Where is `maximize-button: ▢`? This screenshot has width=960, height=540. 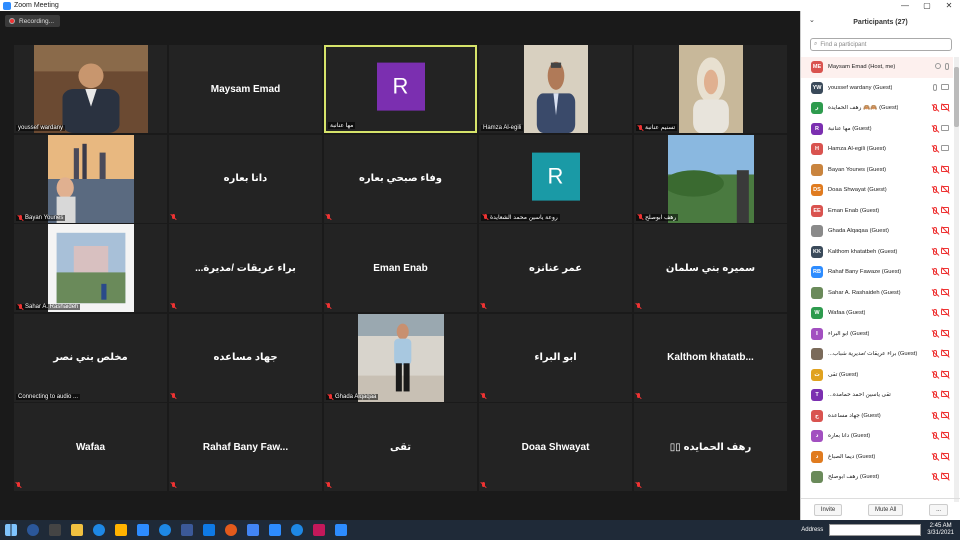 maximize-button: ▢ is located at coordinates (927, 5).